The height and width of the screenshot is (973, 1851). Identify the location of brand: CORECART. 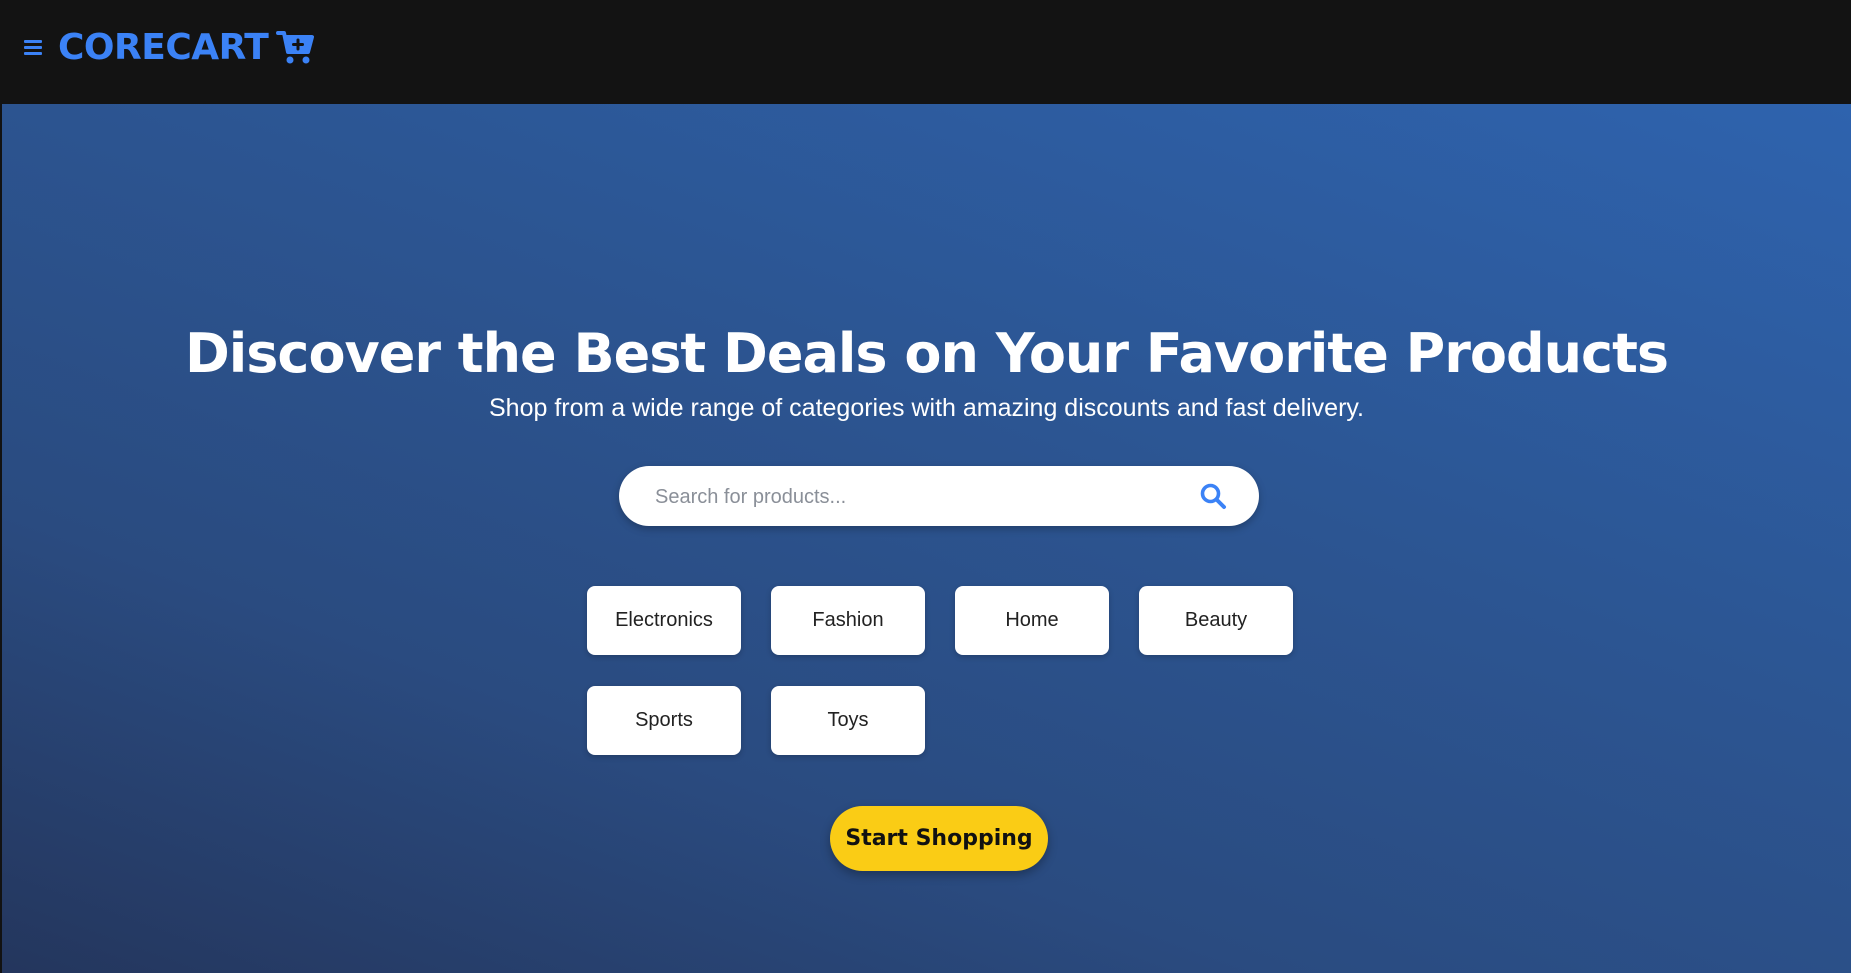
(170, 47).